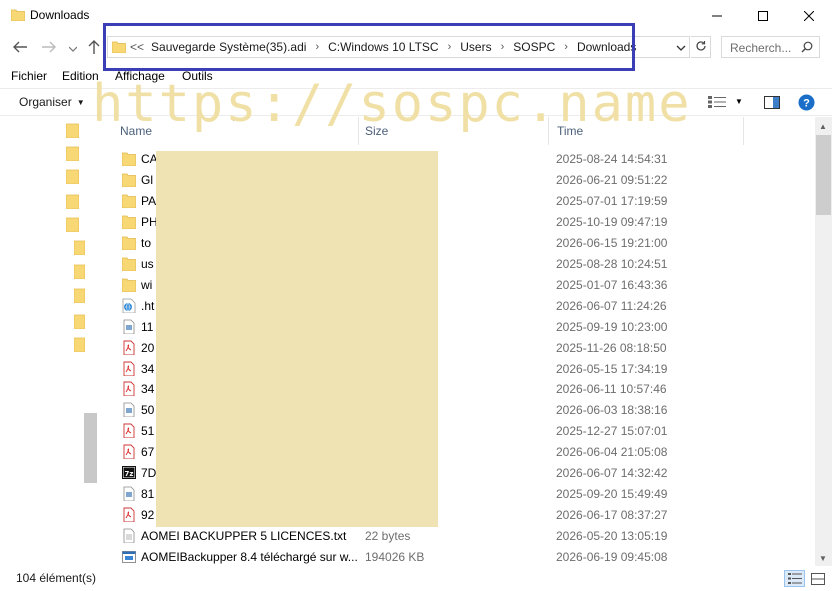 Image resolution: width=832 pixels, height=591 pixels. I want to click on vertical-scrollbar: ▲ ▼, so click(823, 341).